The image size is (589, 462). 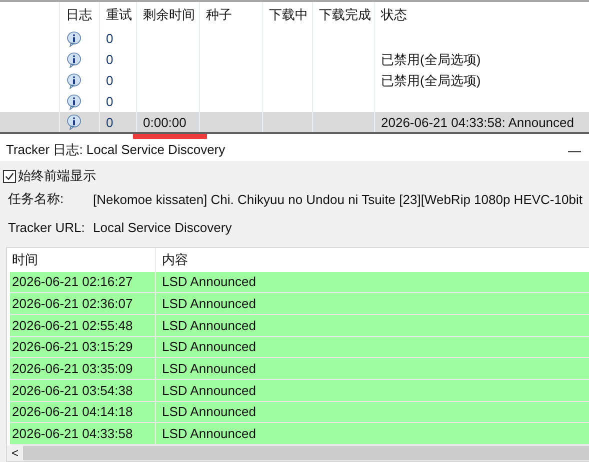 I want to click on column-header: 下载完成, so click(x=345, y=15).